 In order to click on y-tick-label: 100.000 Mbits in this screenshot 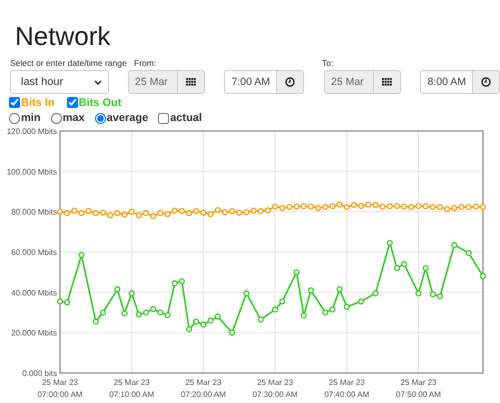, I will do `click(31, 171)`.